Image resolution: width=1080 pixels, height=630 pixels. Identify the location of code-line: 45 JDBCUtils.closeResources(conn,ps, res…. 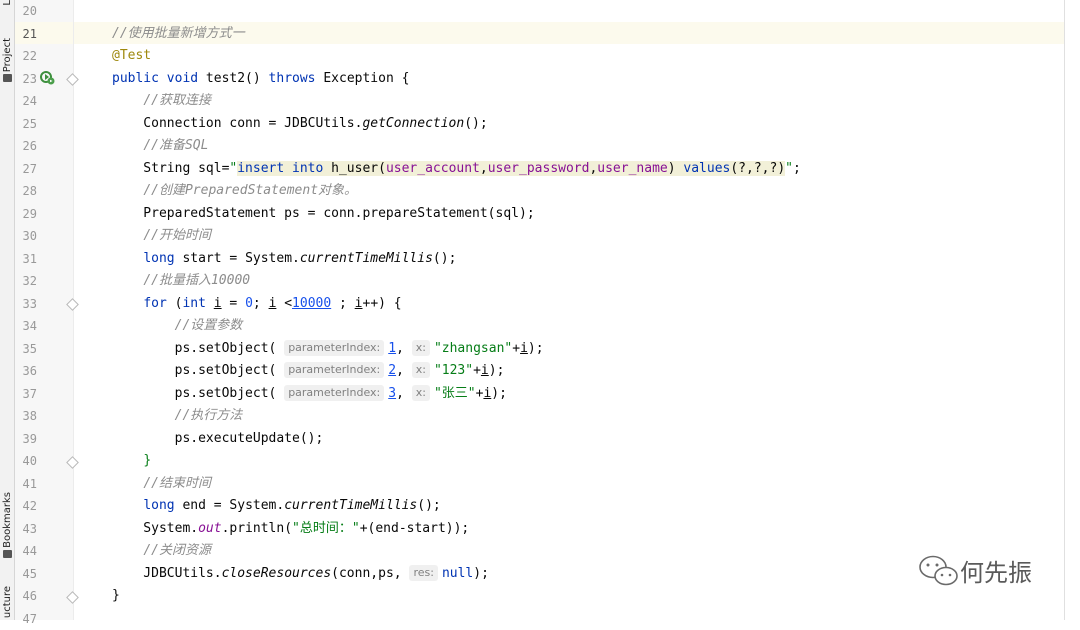
(532, 574).